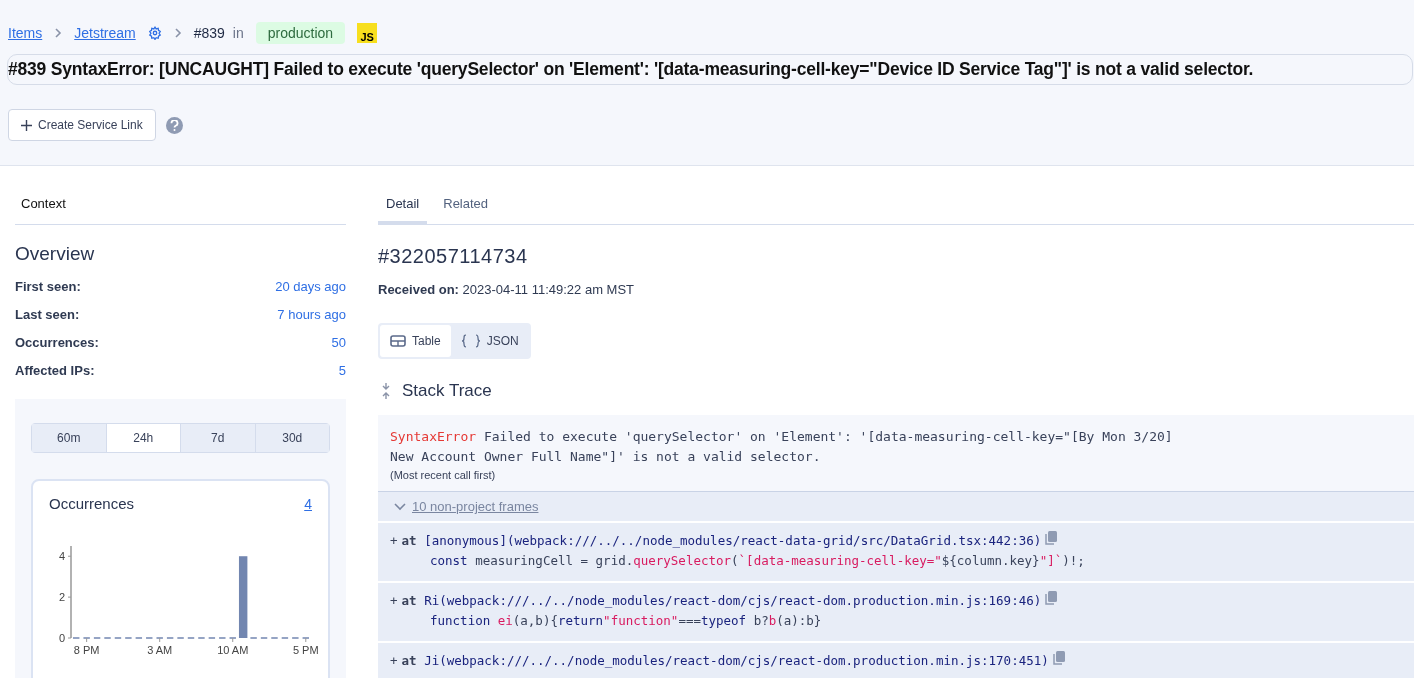 This screenshot has height=678, width=1414. What do you see at coordinates (342, 377) in the screenshot?
I see `stat-value-link: 5` at bounding box center [342, 377].